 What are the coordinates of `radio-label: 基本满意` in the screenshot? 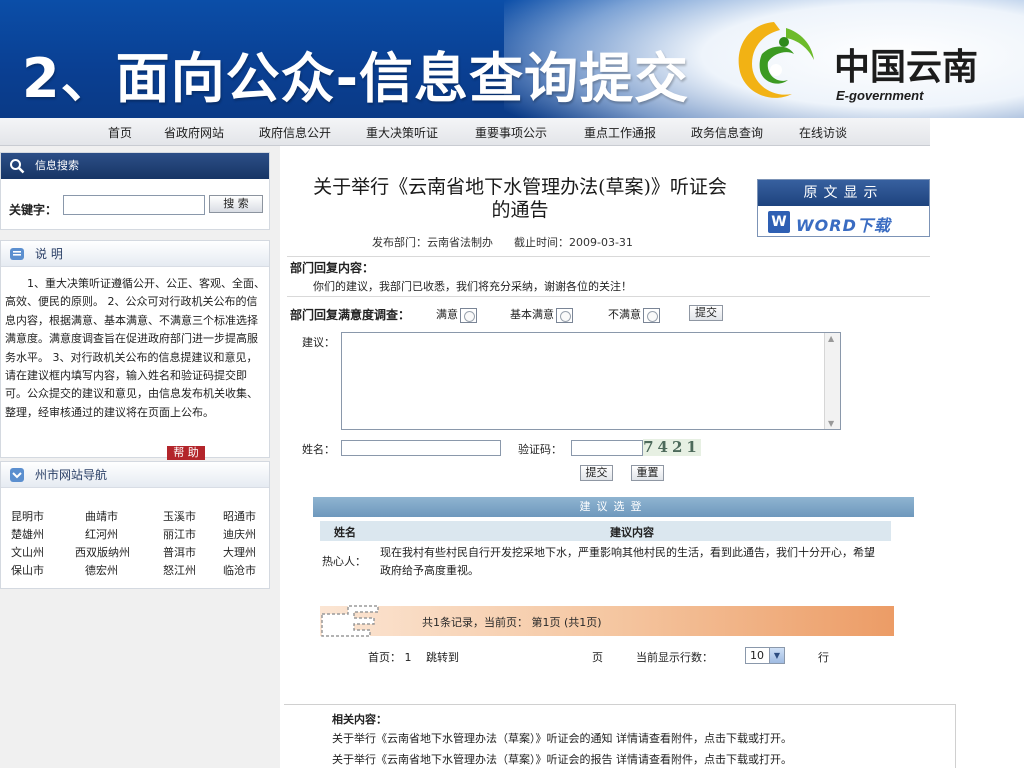 It's located at (532, 314).